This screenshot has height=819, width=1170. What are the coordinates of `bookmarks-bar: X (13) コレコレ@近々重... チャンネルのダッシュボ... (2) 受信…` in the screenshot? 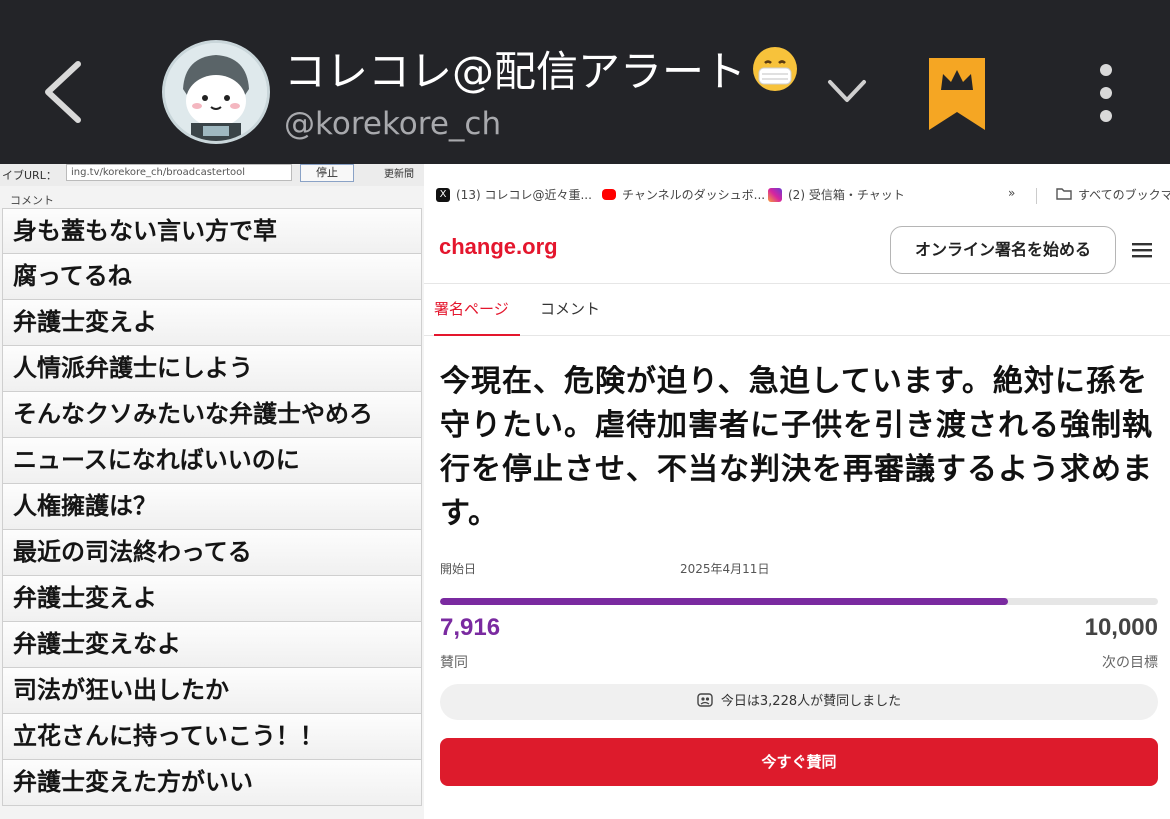 It's located at (797, 195).